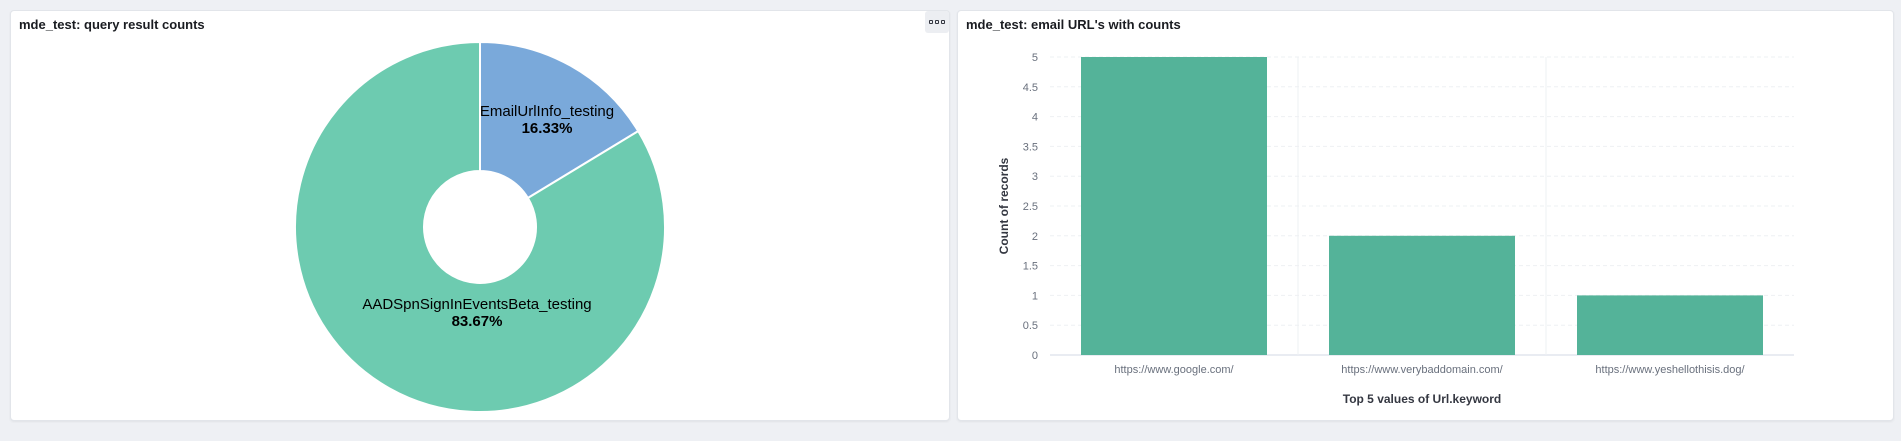 The image size is (1901, 441). What do you see at coordinates (1035, 58) in the screenshot?
I see `y-tick-label: 5` at bounding box center [1035, 58].